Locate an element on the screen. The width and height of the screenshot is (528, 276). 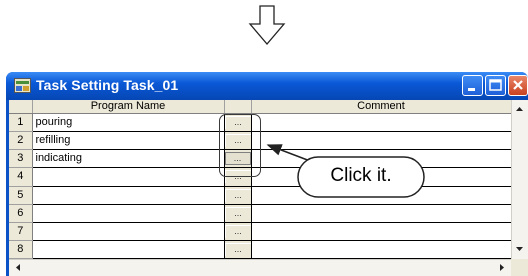
close-button is located at coordinates (518, 85).